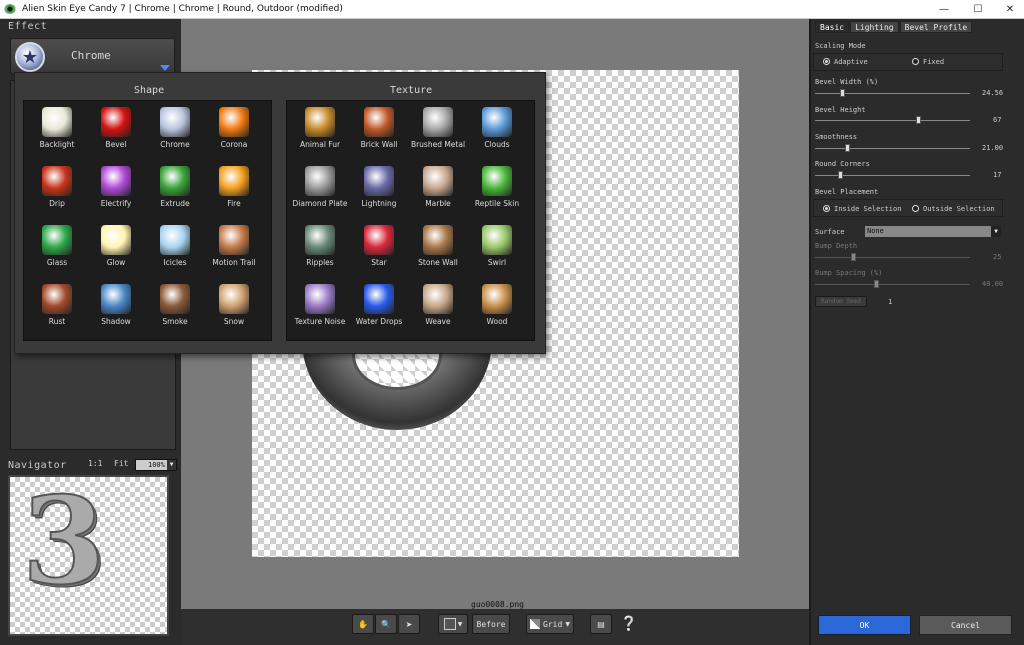 The image size is (1024, 645). Describe the element at coordinates (379, 308) in the screenshot. I see `texture-item: Water Drops` at that location.